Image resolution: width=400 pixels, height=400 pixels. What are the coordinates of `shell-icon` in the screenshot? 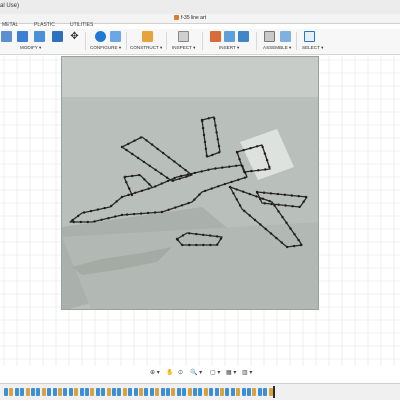 It's located at (57, 36).